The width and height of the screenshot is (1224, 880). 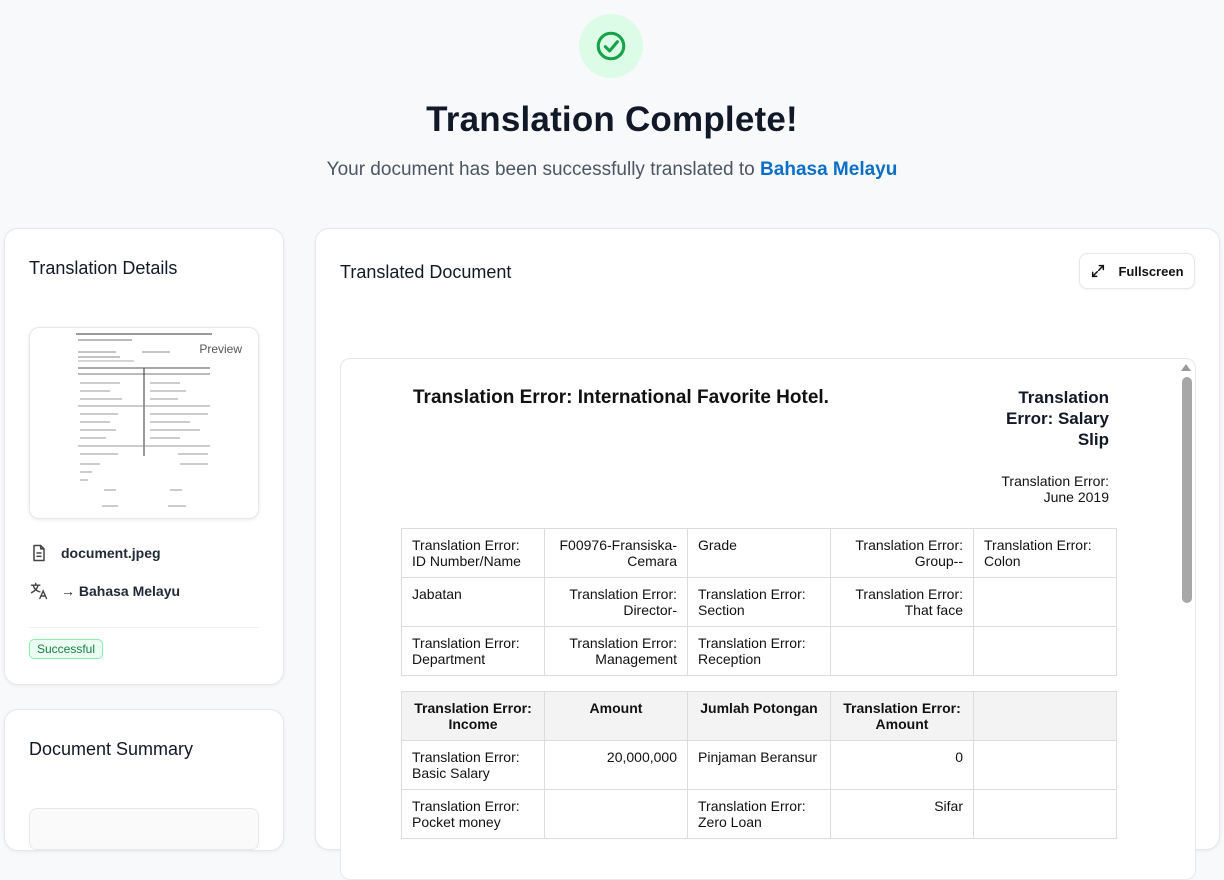 I want to click on document-thumbnail: Preview, so click(x=144, y=423).